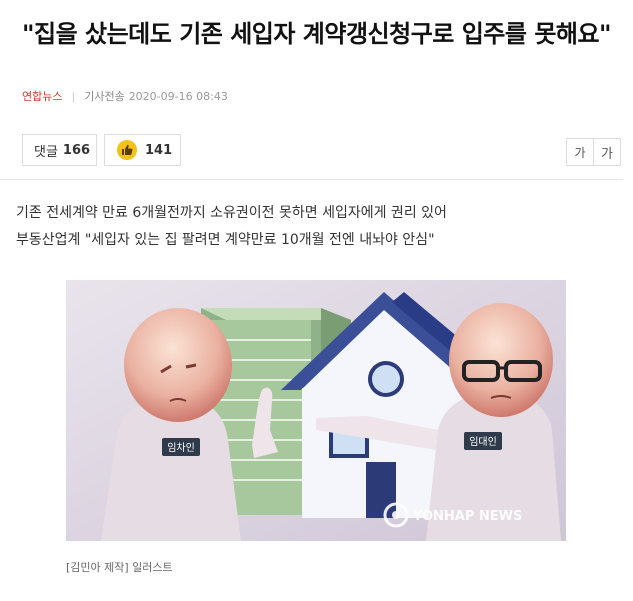 This screenshot has width=633, height=601. I want to click on thumbs-up-icon, so click(127, 150).